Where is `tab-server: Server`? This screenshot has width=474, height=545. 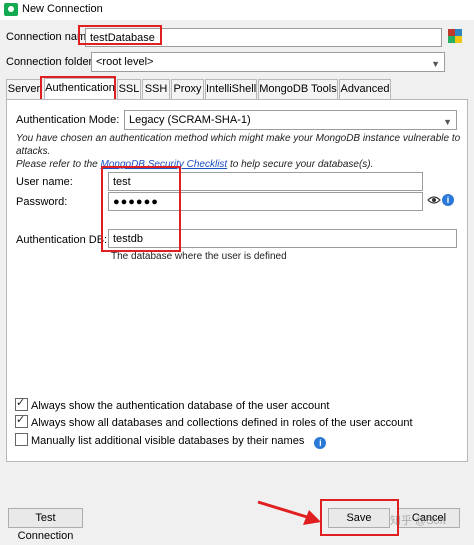
tab-server: Server is located at coordinates (24, 89).